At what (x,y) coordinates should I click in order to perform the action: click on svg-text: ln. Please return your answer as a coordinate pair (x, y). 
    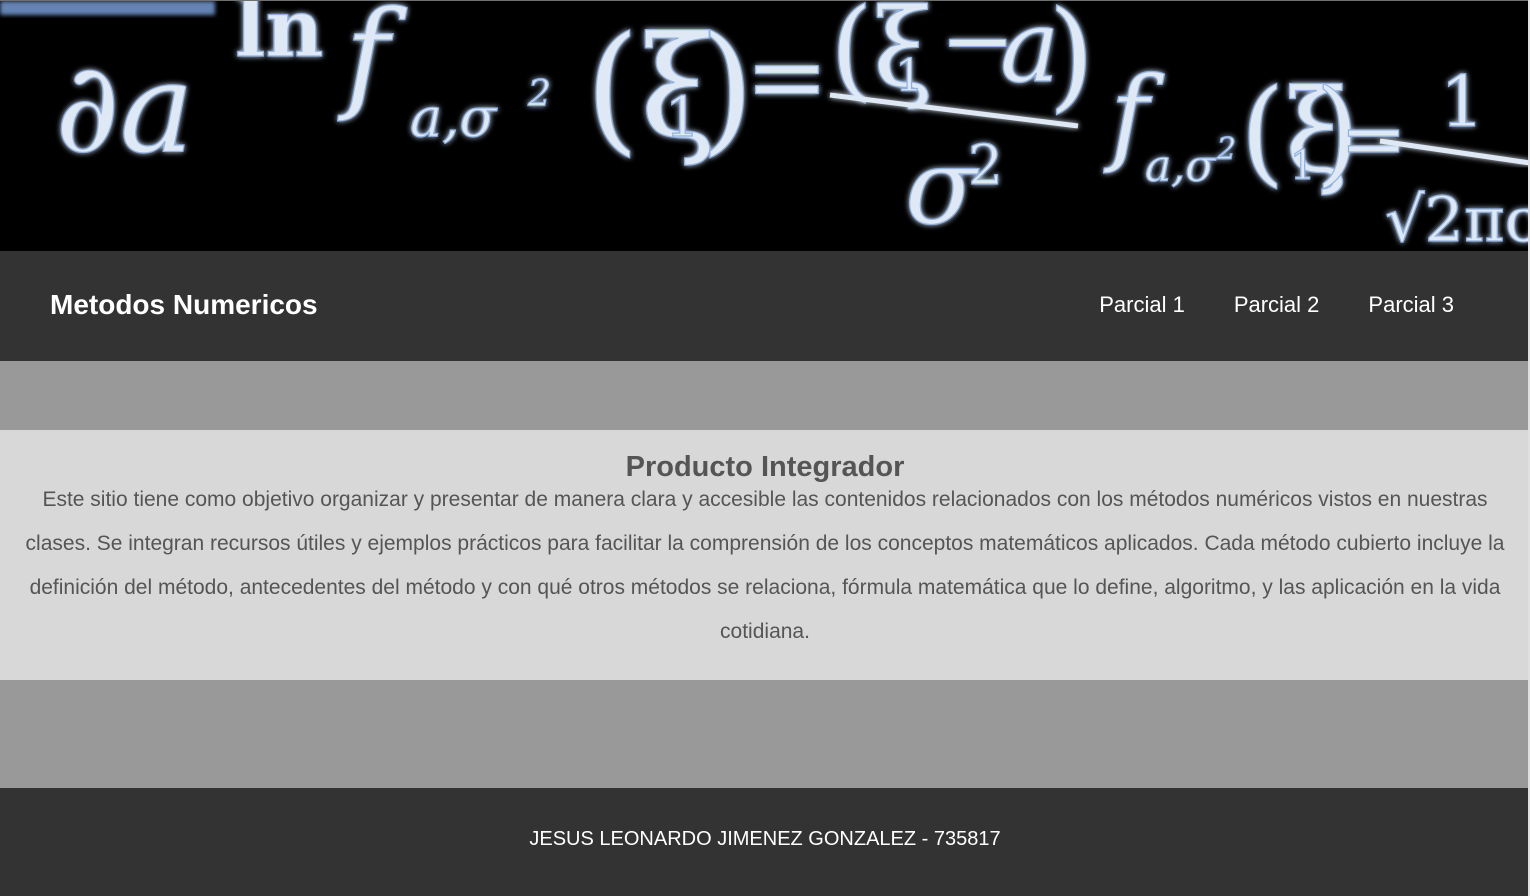
    Looking at the image, I should click on (279, 38).